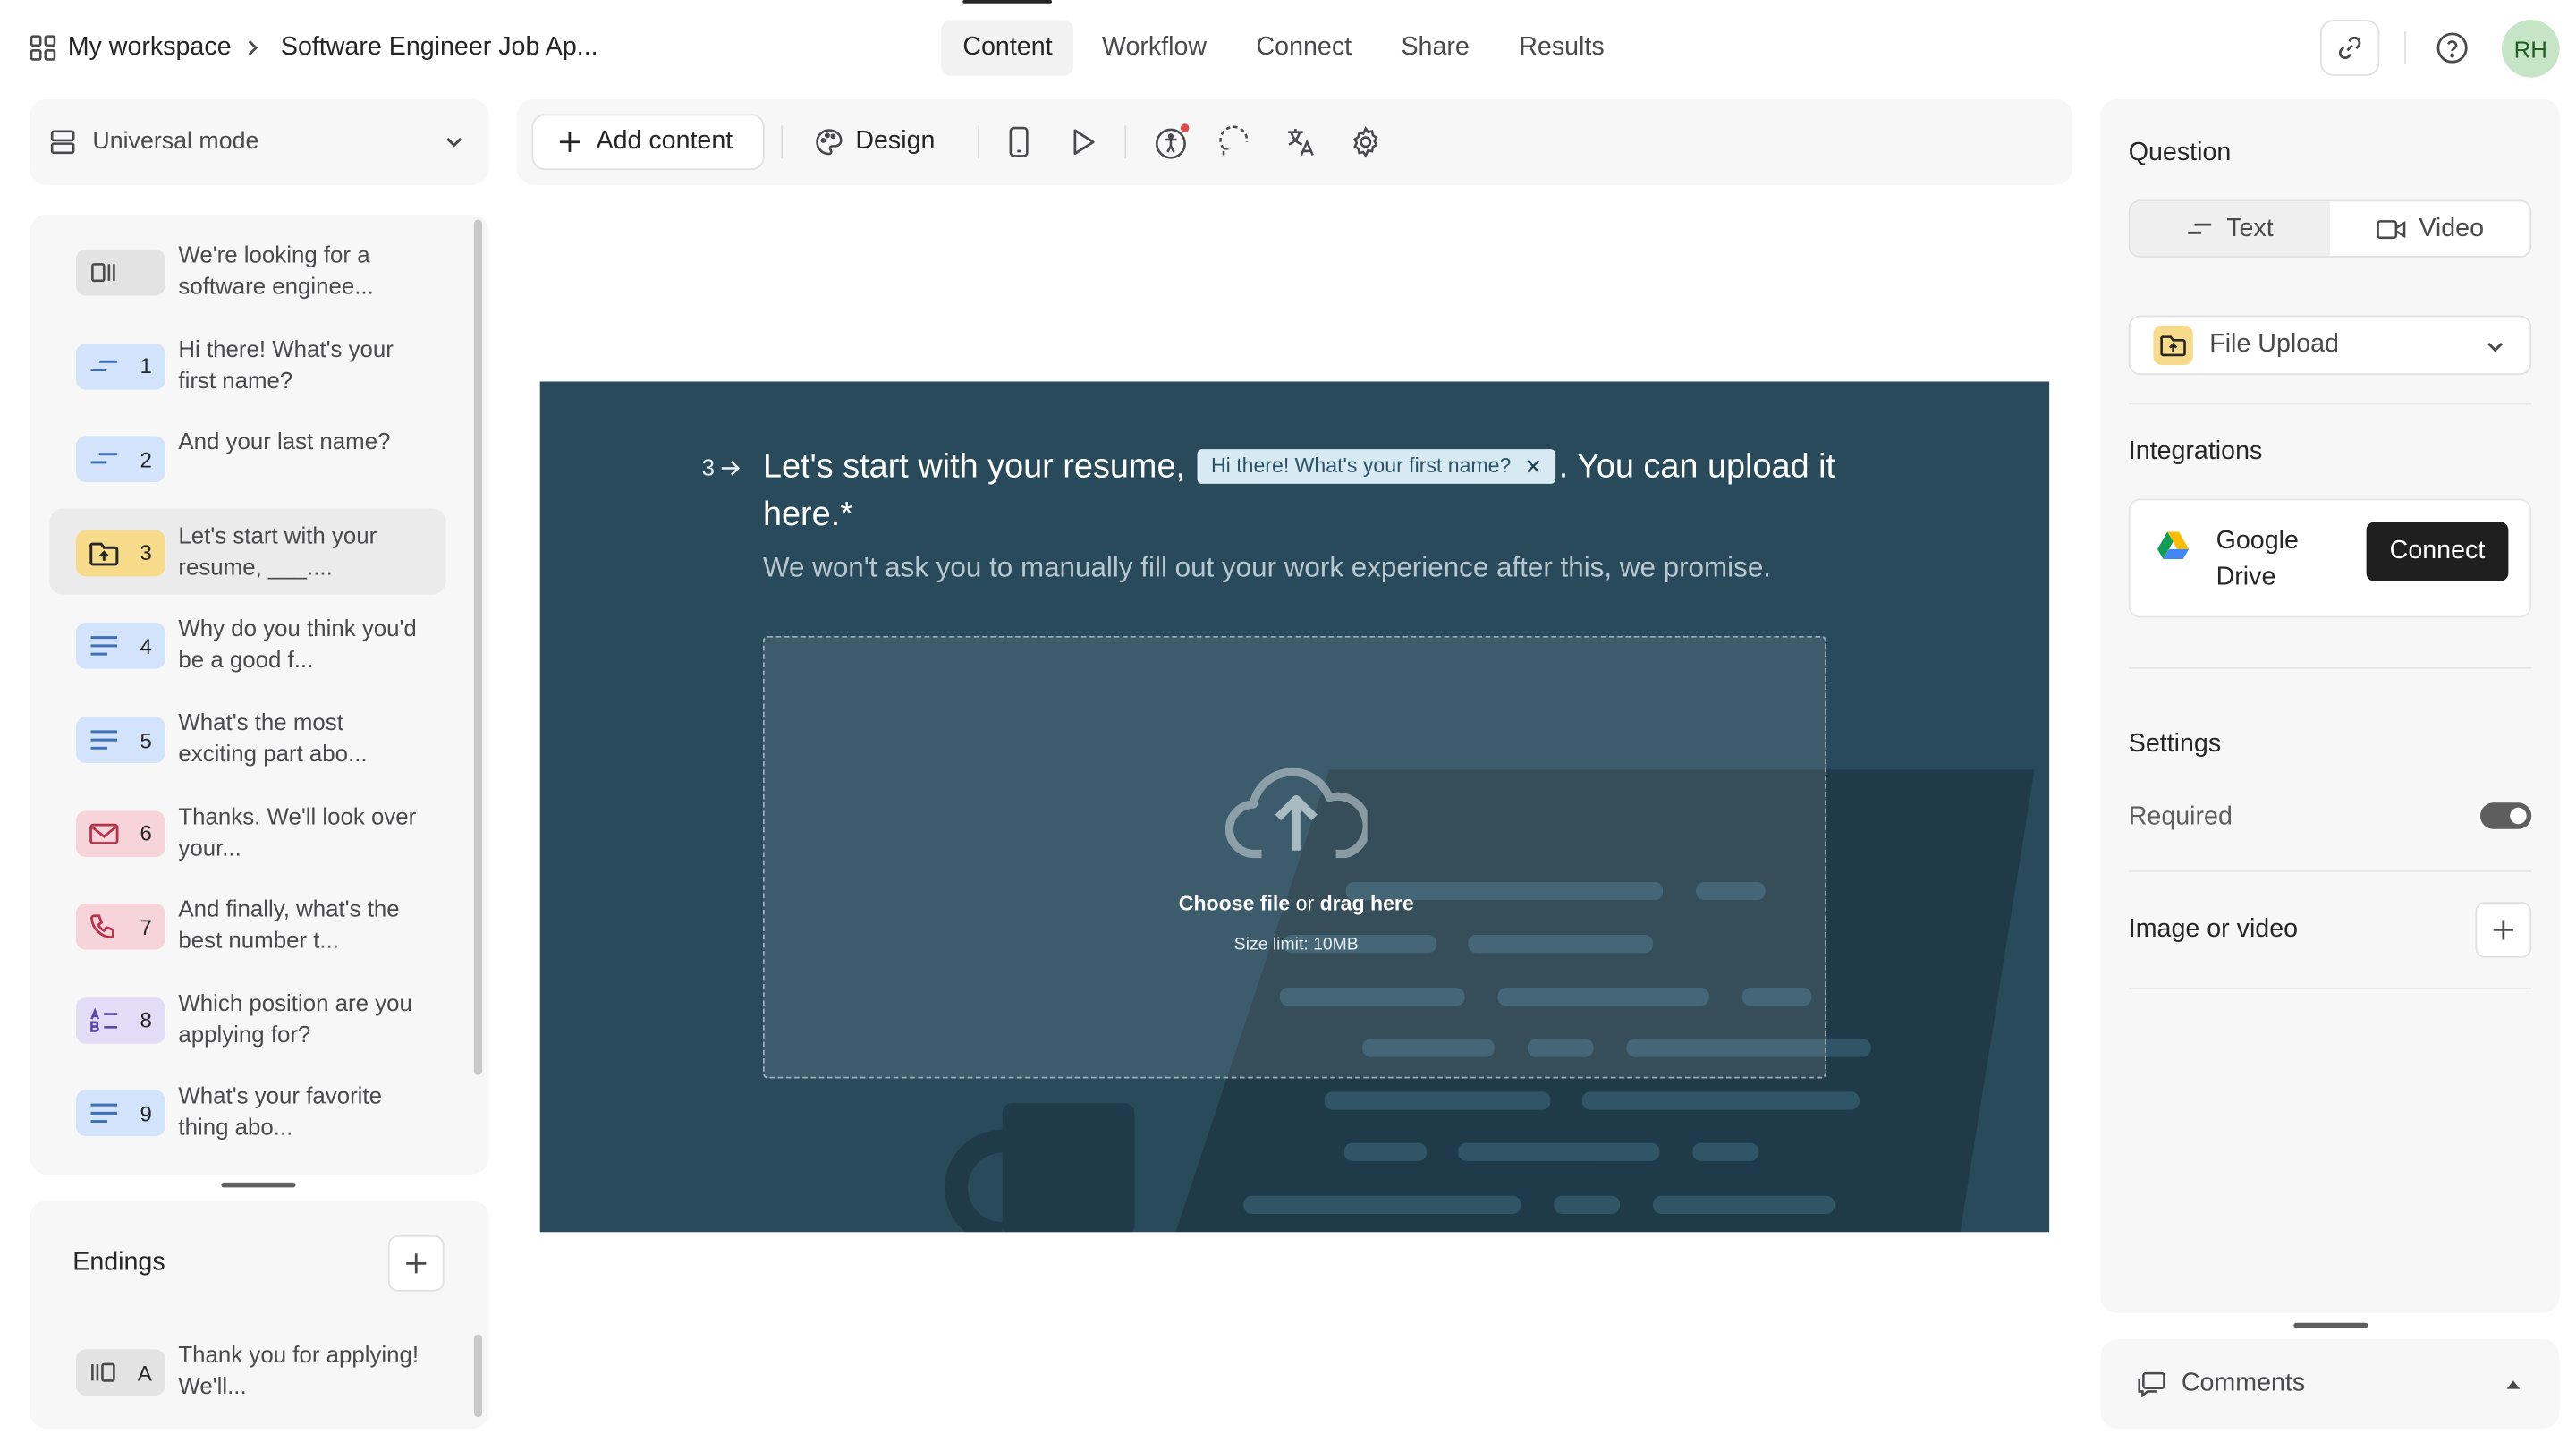  Describe the element at coordinates (284, 441) in the screenshot. I see `question-text: And your last name?` at that location.